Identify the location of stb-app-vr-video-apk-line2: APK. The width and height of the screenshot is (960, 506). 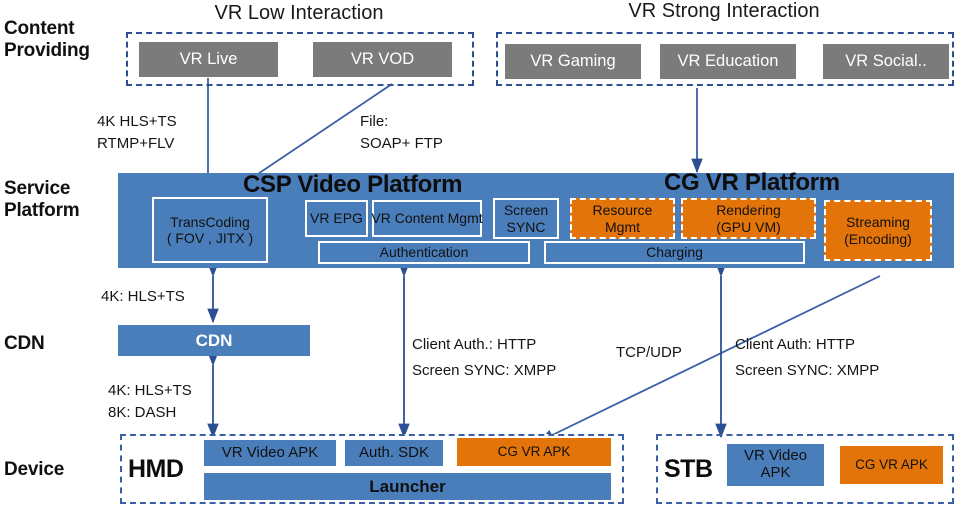
(775, 472).